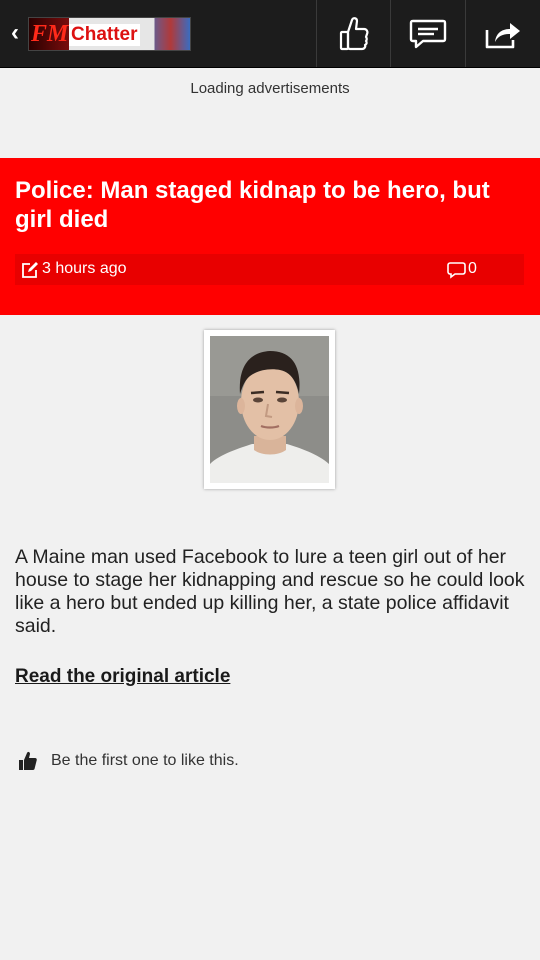 This screenshot has width=540, height=960. Describe the element at coordinates (122, 677) in the screenshot. I see `read-original-link: Read the original article` at that location.